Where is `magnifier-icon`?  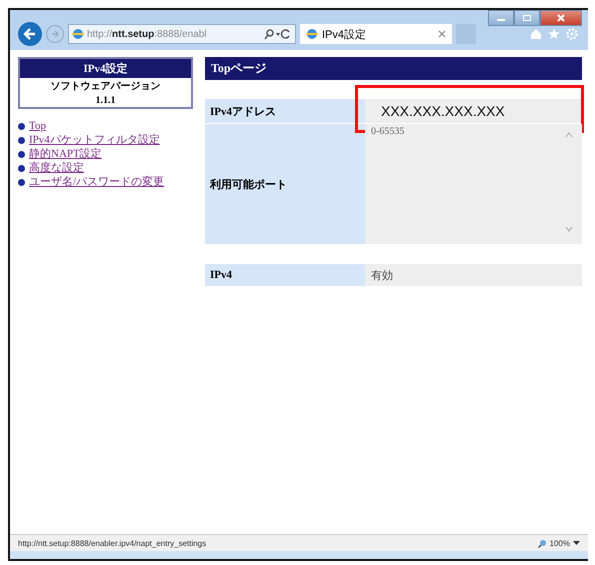
magnifier-icon is located at coordinates (542, 543).